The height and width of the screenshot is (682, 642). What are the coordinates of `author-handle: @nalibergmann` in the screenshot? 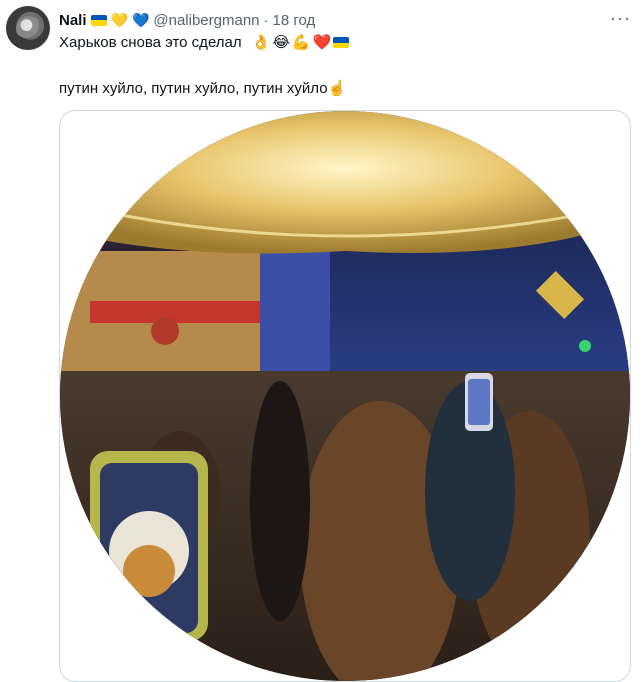 It's located at (206, 20).